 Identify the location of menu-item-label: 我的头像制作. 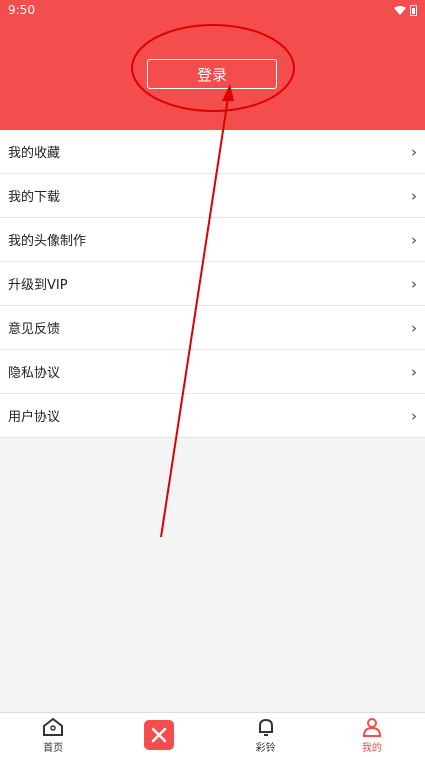
(47, 241).